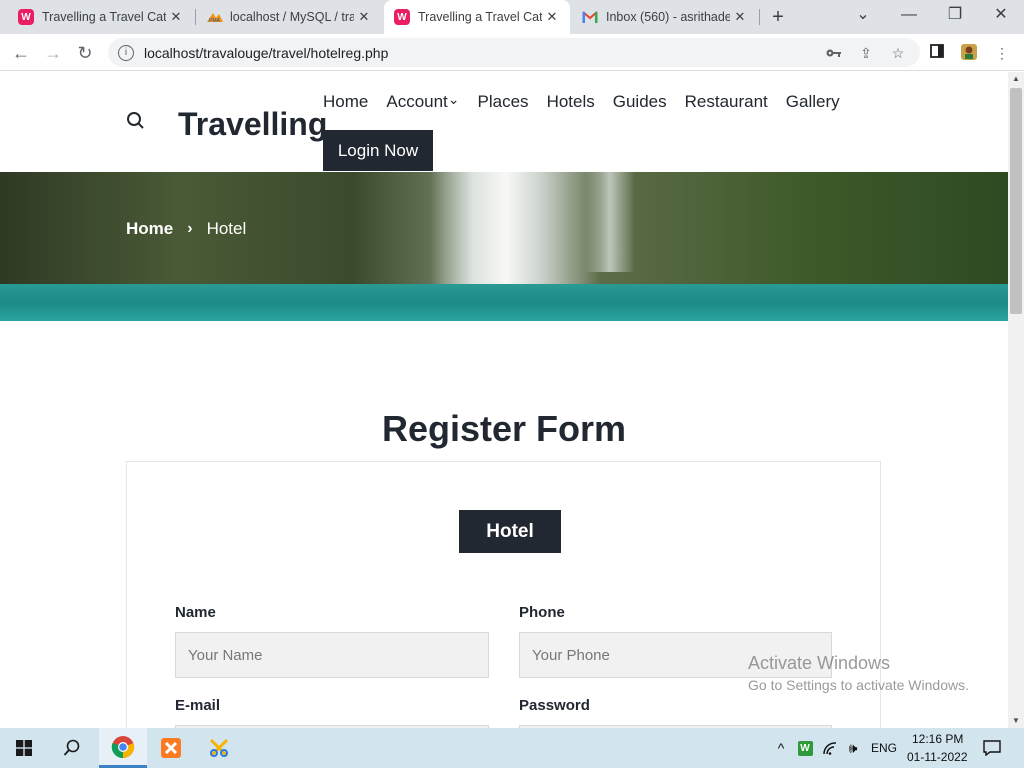 The width and height of the screenshot is (1024, 768). What do you see at coordinates (610, 222) in the screenshot?
I see `waterfall-image-secondary` at bounding box center [610, 222].